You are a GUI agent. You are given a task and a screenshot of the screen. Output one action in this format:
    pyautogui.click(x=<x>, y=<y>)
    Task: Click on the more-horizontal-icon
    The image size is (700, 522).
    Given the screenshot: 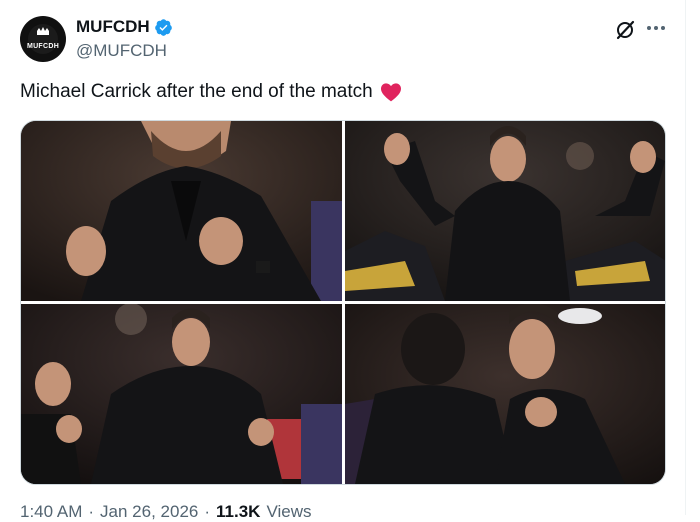 What is the action you would take?
    pyautogui.click(x=656, y=28)
    